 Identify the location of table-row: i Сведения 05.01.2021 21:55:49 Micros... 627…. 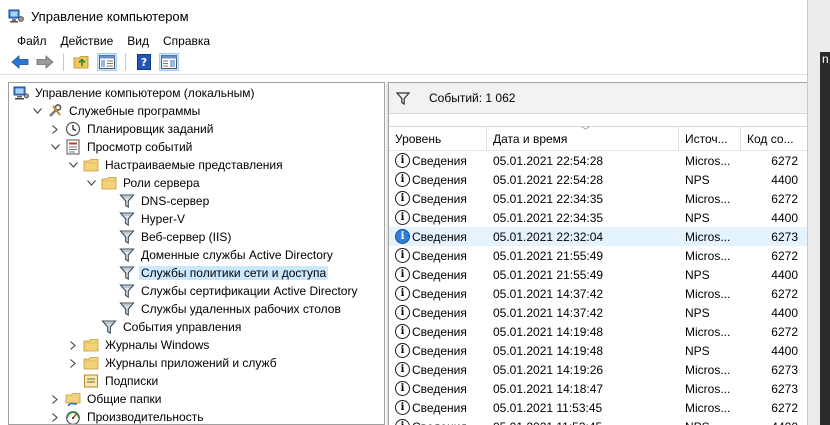
(598, 255).